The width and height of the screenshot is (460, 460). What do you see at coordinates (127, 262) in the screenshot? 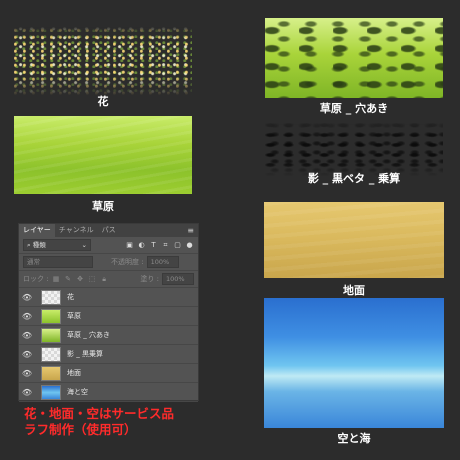
I see `opacity-label: 不透明度 :` at bounding box center [127, 262].